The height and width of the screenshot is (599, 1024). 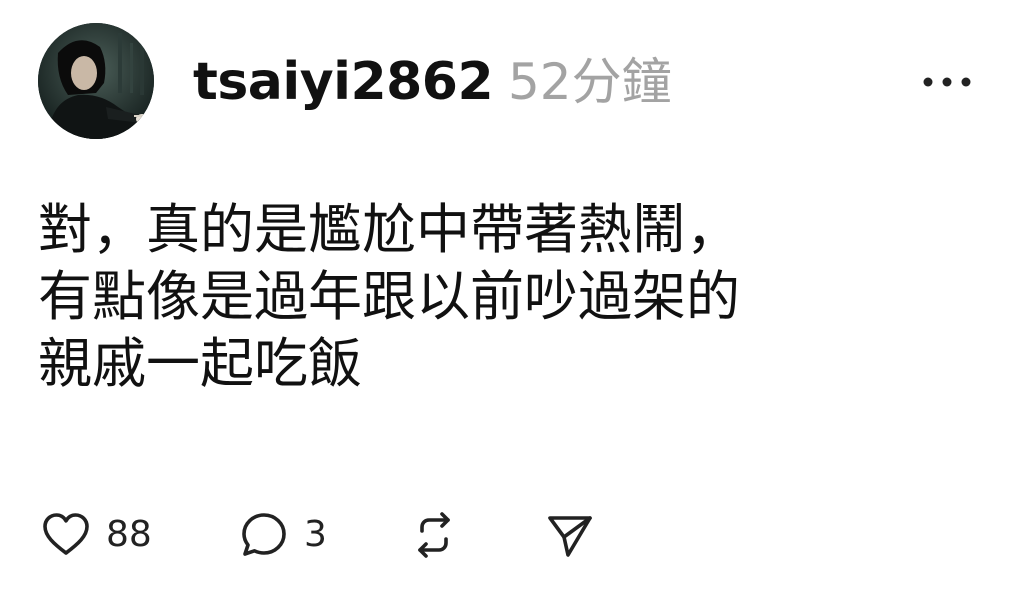 What do you see at coordinates (343, 82) in the screenshot?
I see `username: tsaiyi2862` at bounding box center [343, 82].